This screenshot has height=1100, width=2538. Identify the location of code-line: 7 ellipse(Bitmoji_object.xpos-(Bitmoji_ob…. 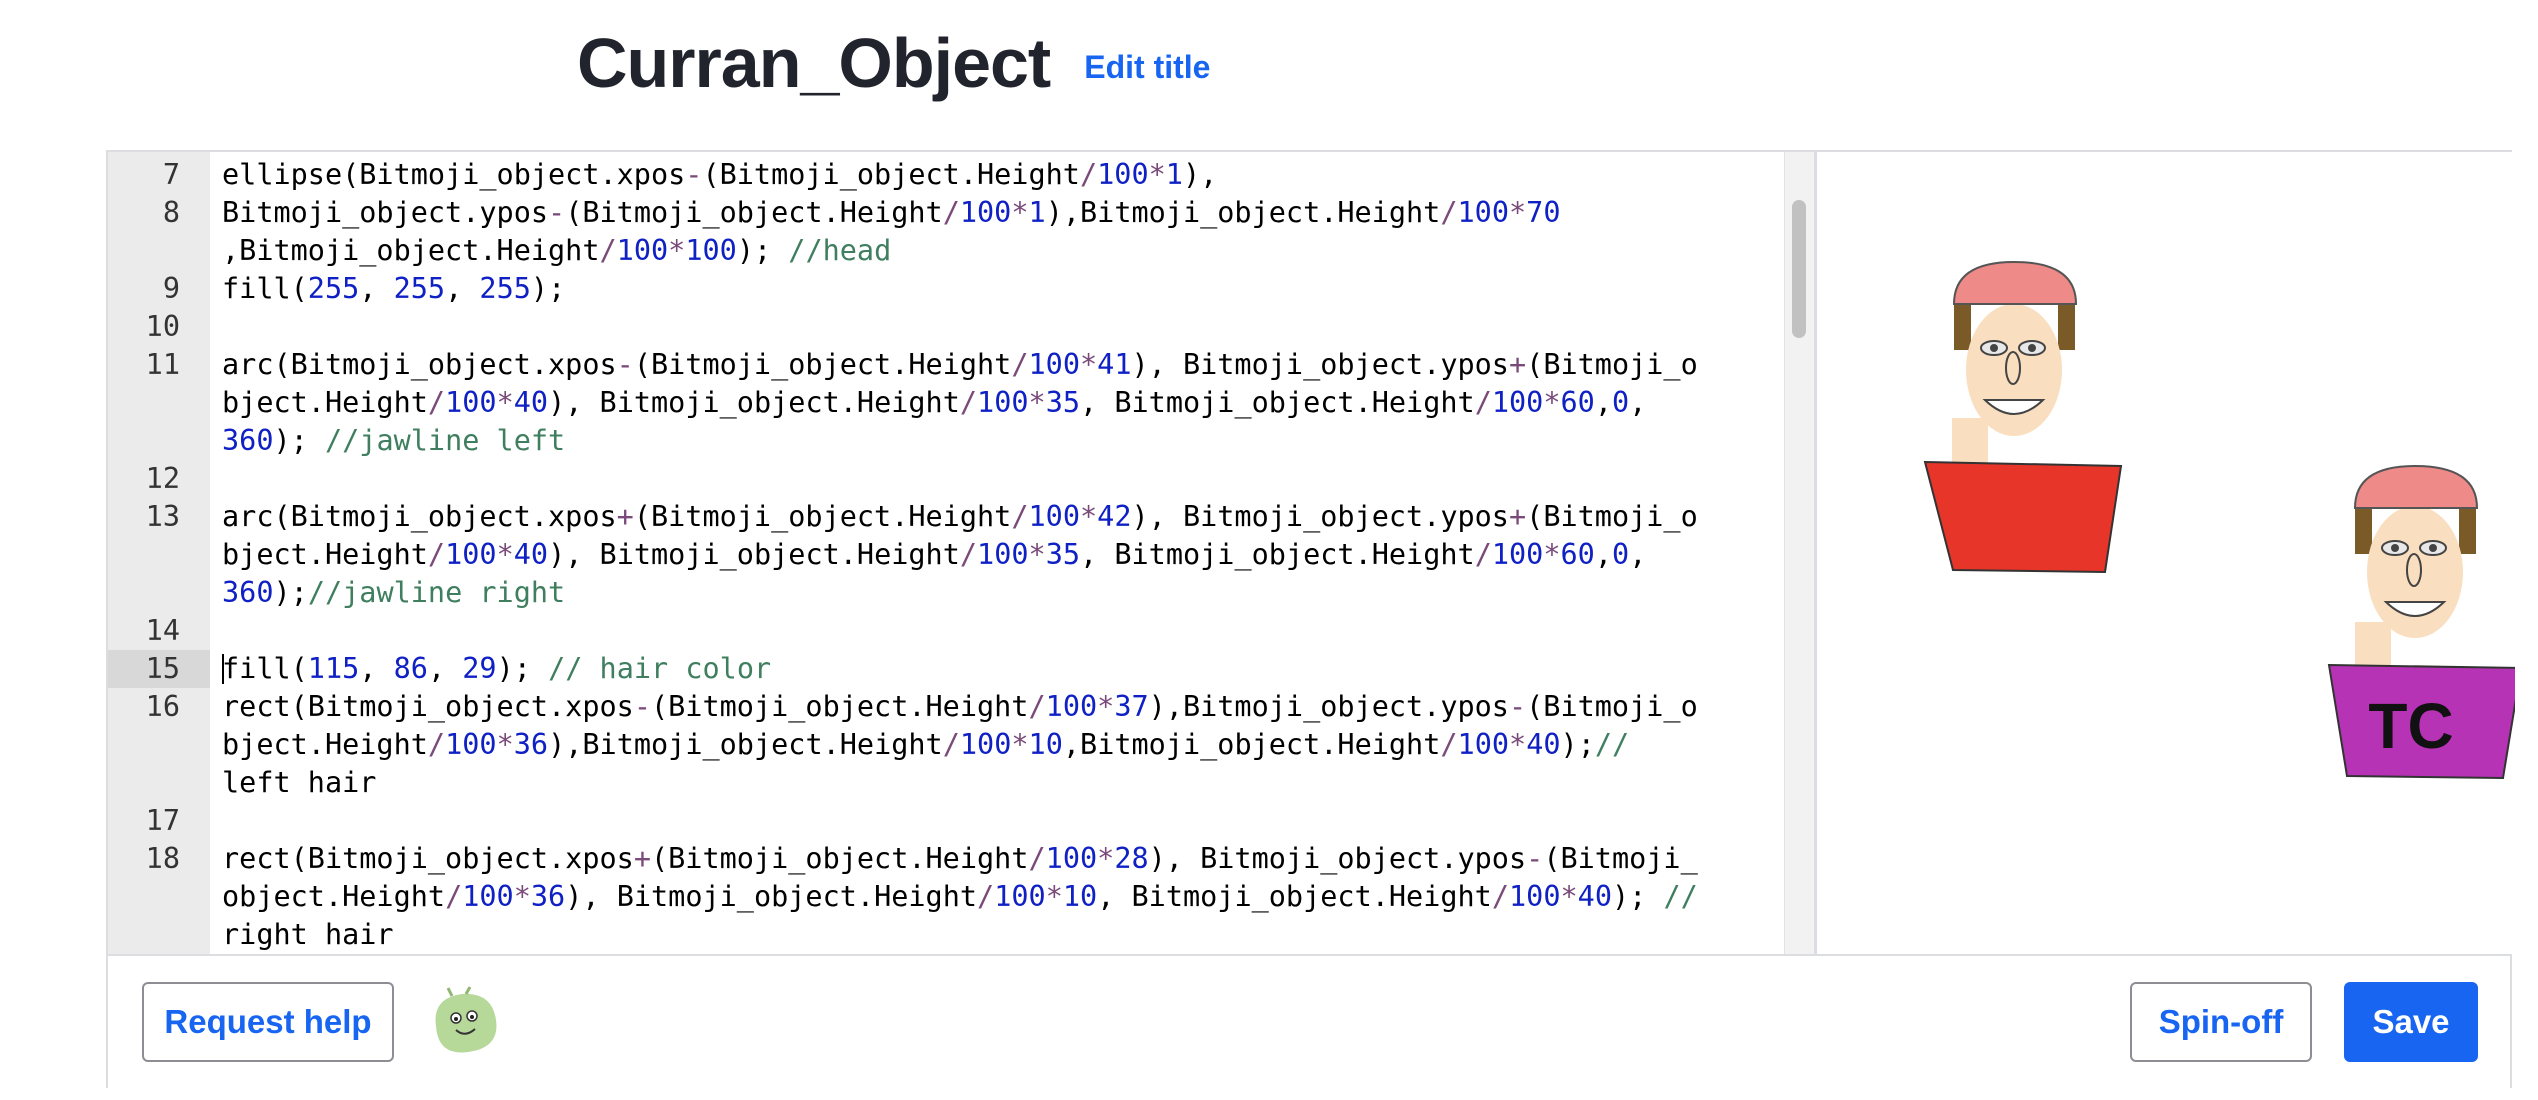
(907, 175).